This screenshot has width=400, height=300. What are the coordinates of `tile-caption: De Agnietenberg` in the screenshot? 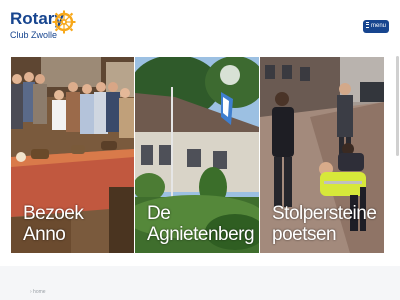 It's located at (203, 224).